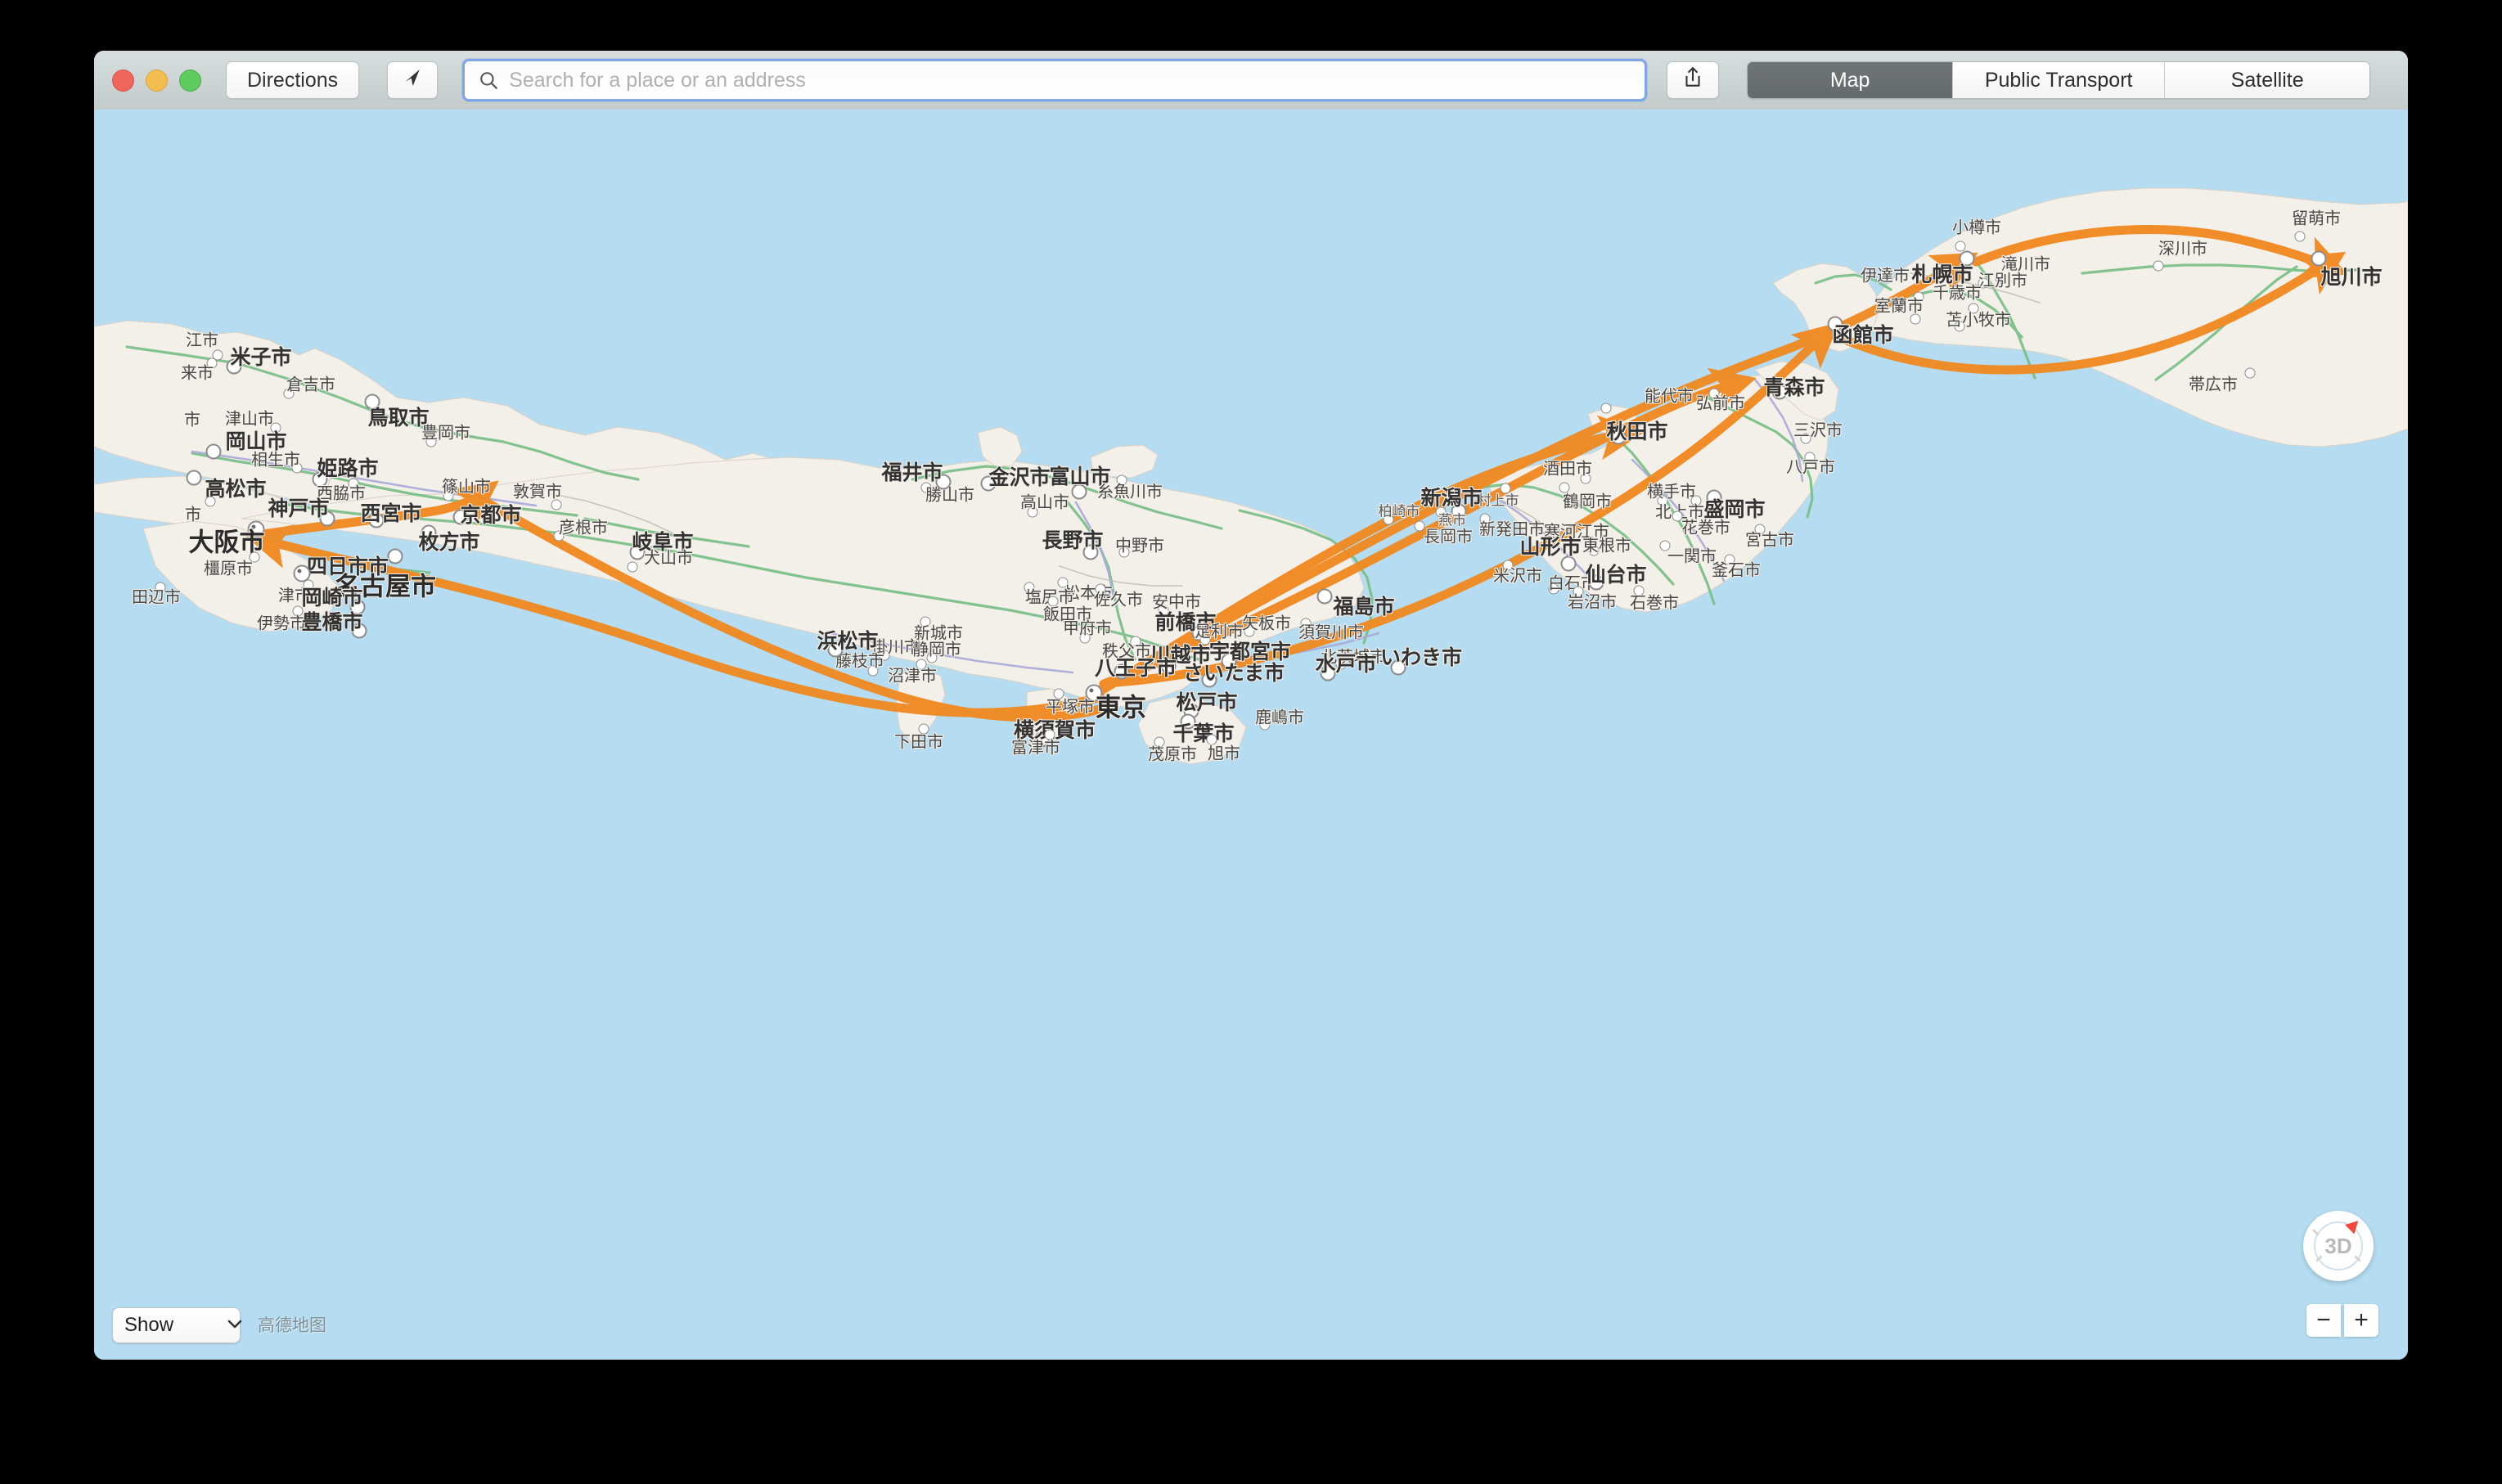  What do you see at coordinates (2324, 1320) in the screenshot?
I see `zoom-out-button: −` at bounding box center [2324, 1320].